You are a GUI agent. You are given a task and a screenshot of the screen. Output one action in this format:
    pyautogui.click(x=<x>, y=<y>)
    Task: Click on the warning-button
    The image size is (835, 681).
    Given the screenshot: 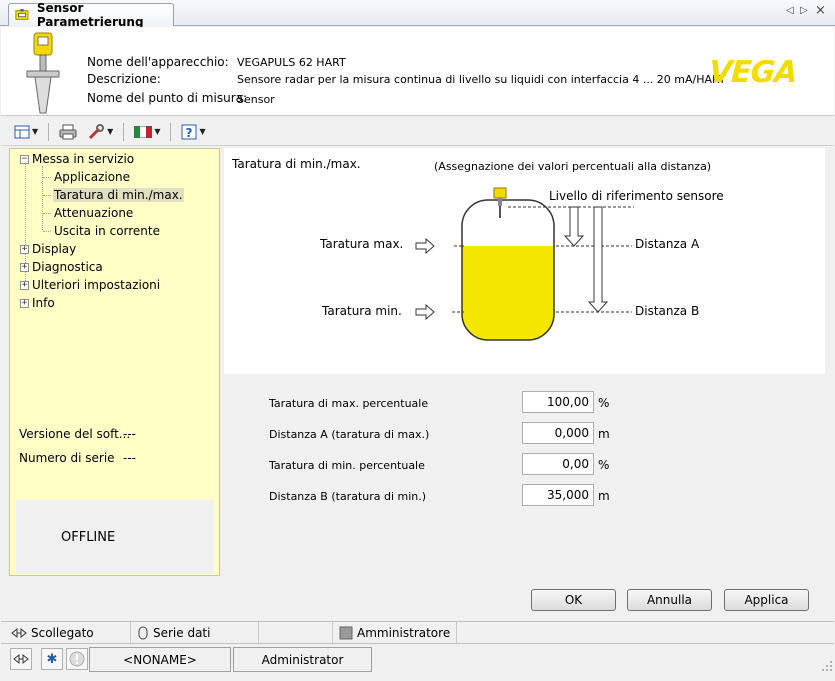 What is the action you would take?
    pyautogui.click(x=77, y=659)
    